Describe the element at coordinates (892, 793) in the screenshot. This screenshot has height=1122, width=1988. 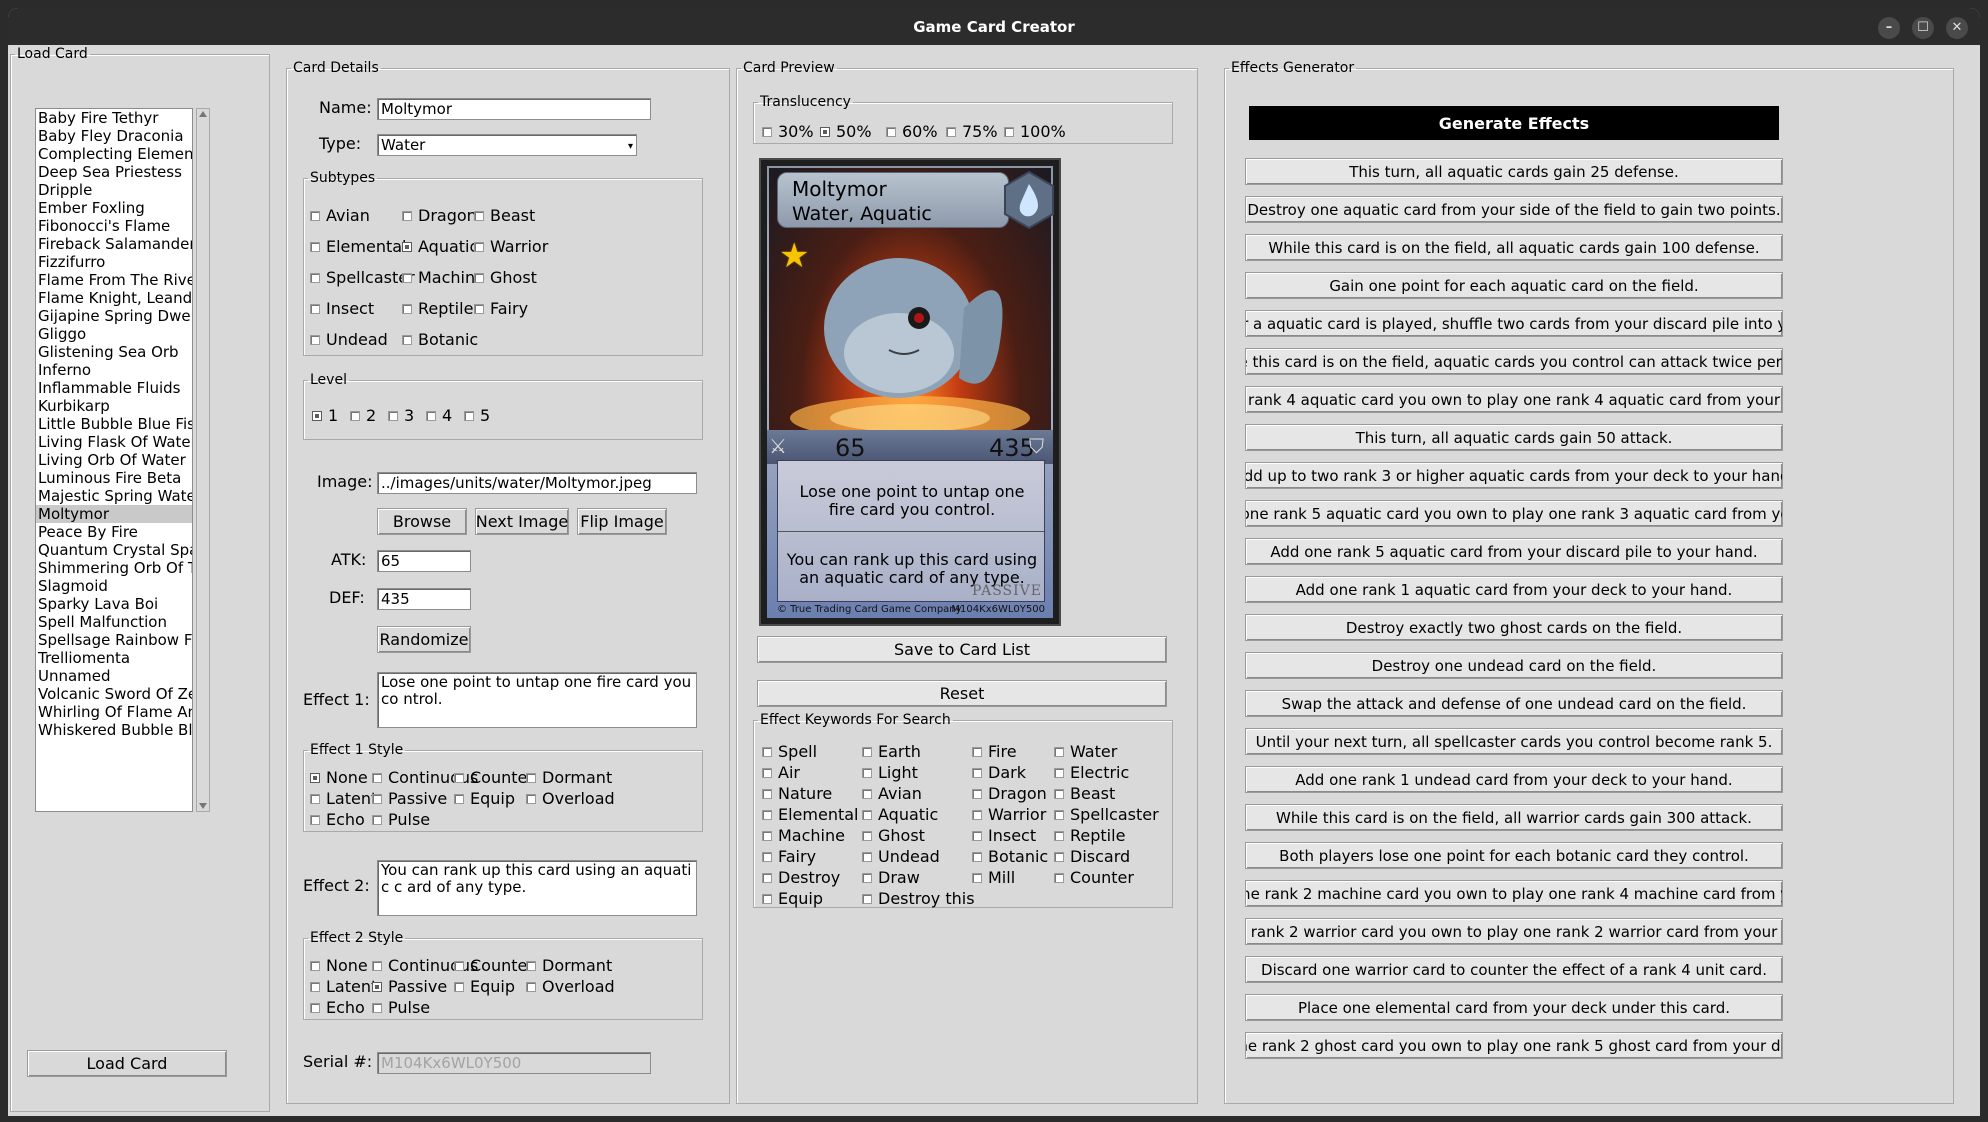
I see `keyword-avian: Avian` at that location.